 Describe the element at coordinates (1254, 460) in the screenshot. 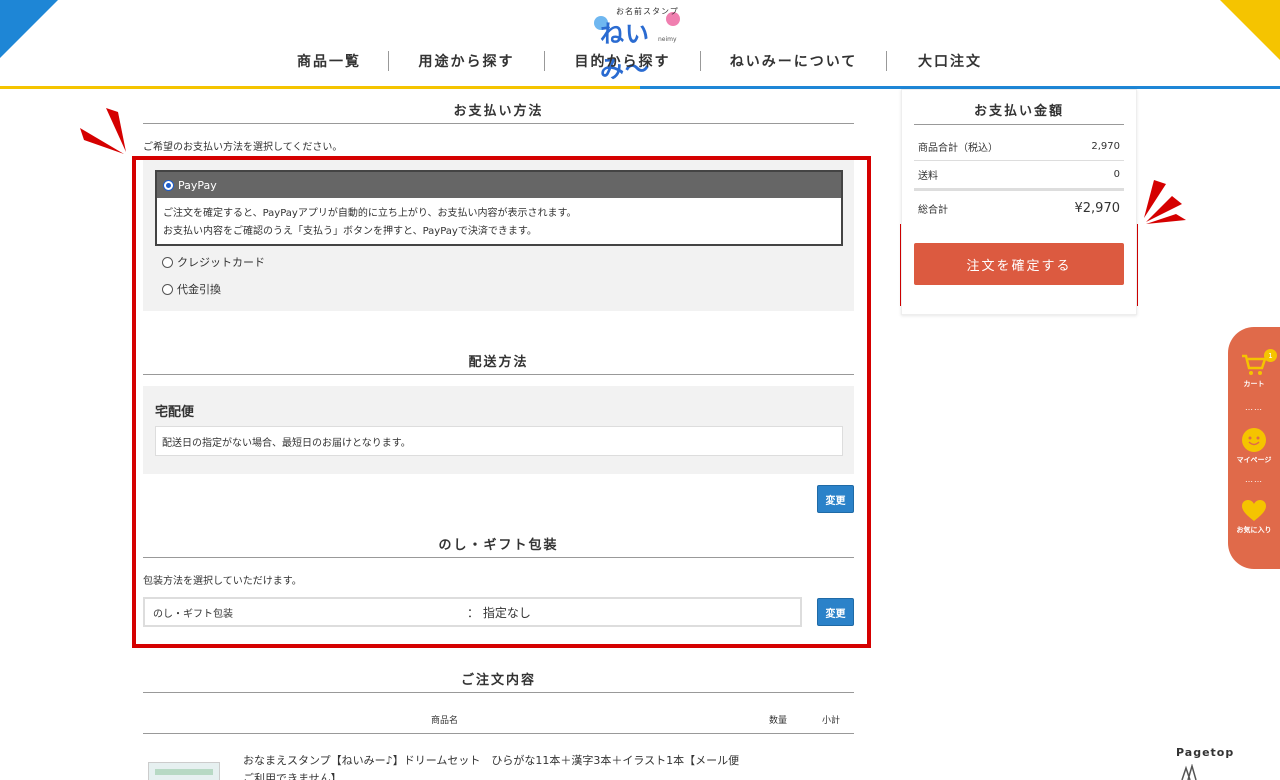

I see `mypage-label: マイページ` at that location.